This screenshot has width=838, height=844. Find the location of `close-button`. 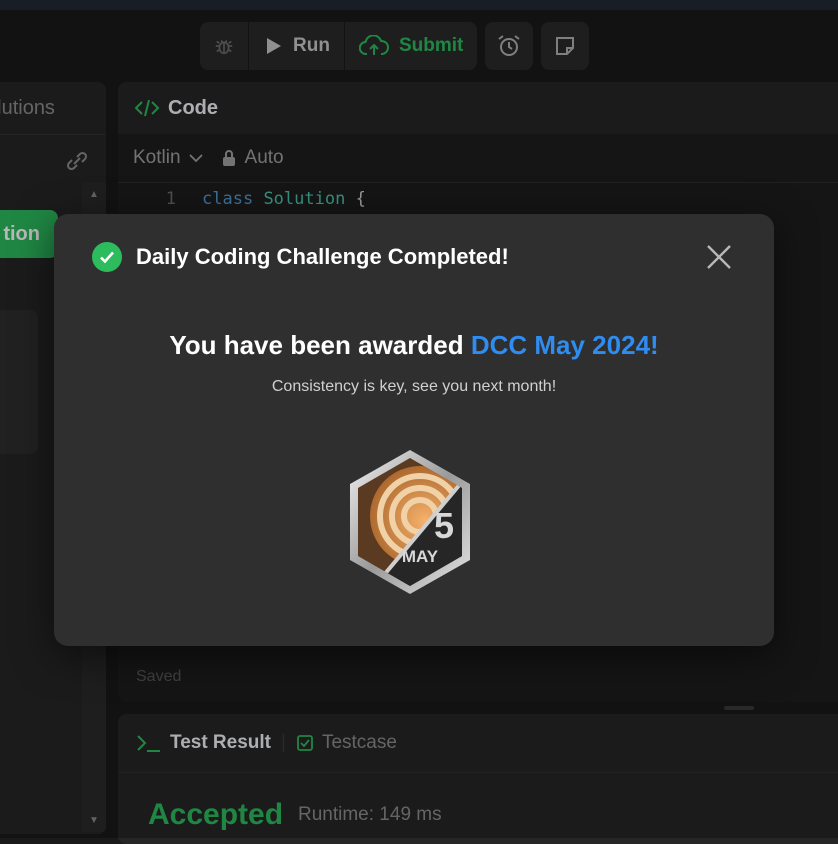

close-button is located at coordinates (719, 257).